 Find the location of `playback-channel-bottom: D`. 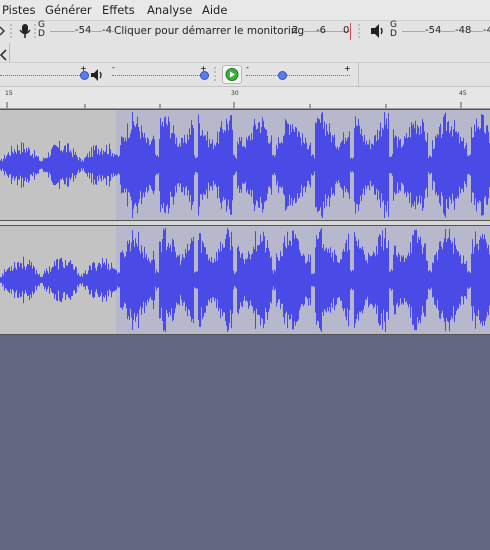

playback-channel-bottom: D is located at coordinates (393, 34).